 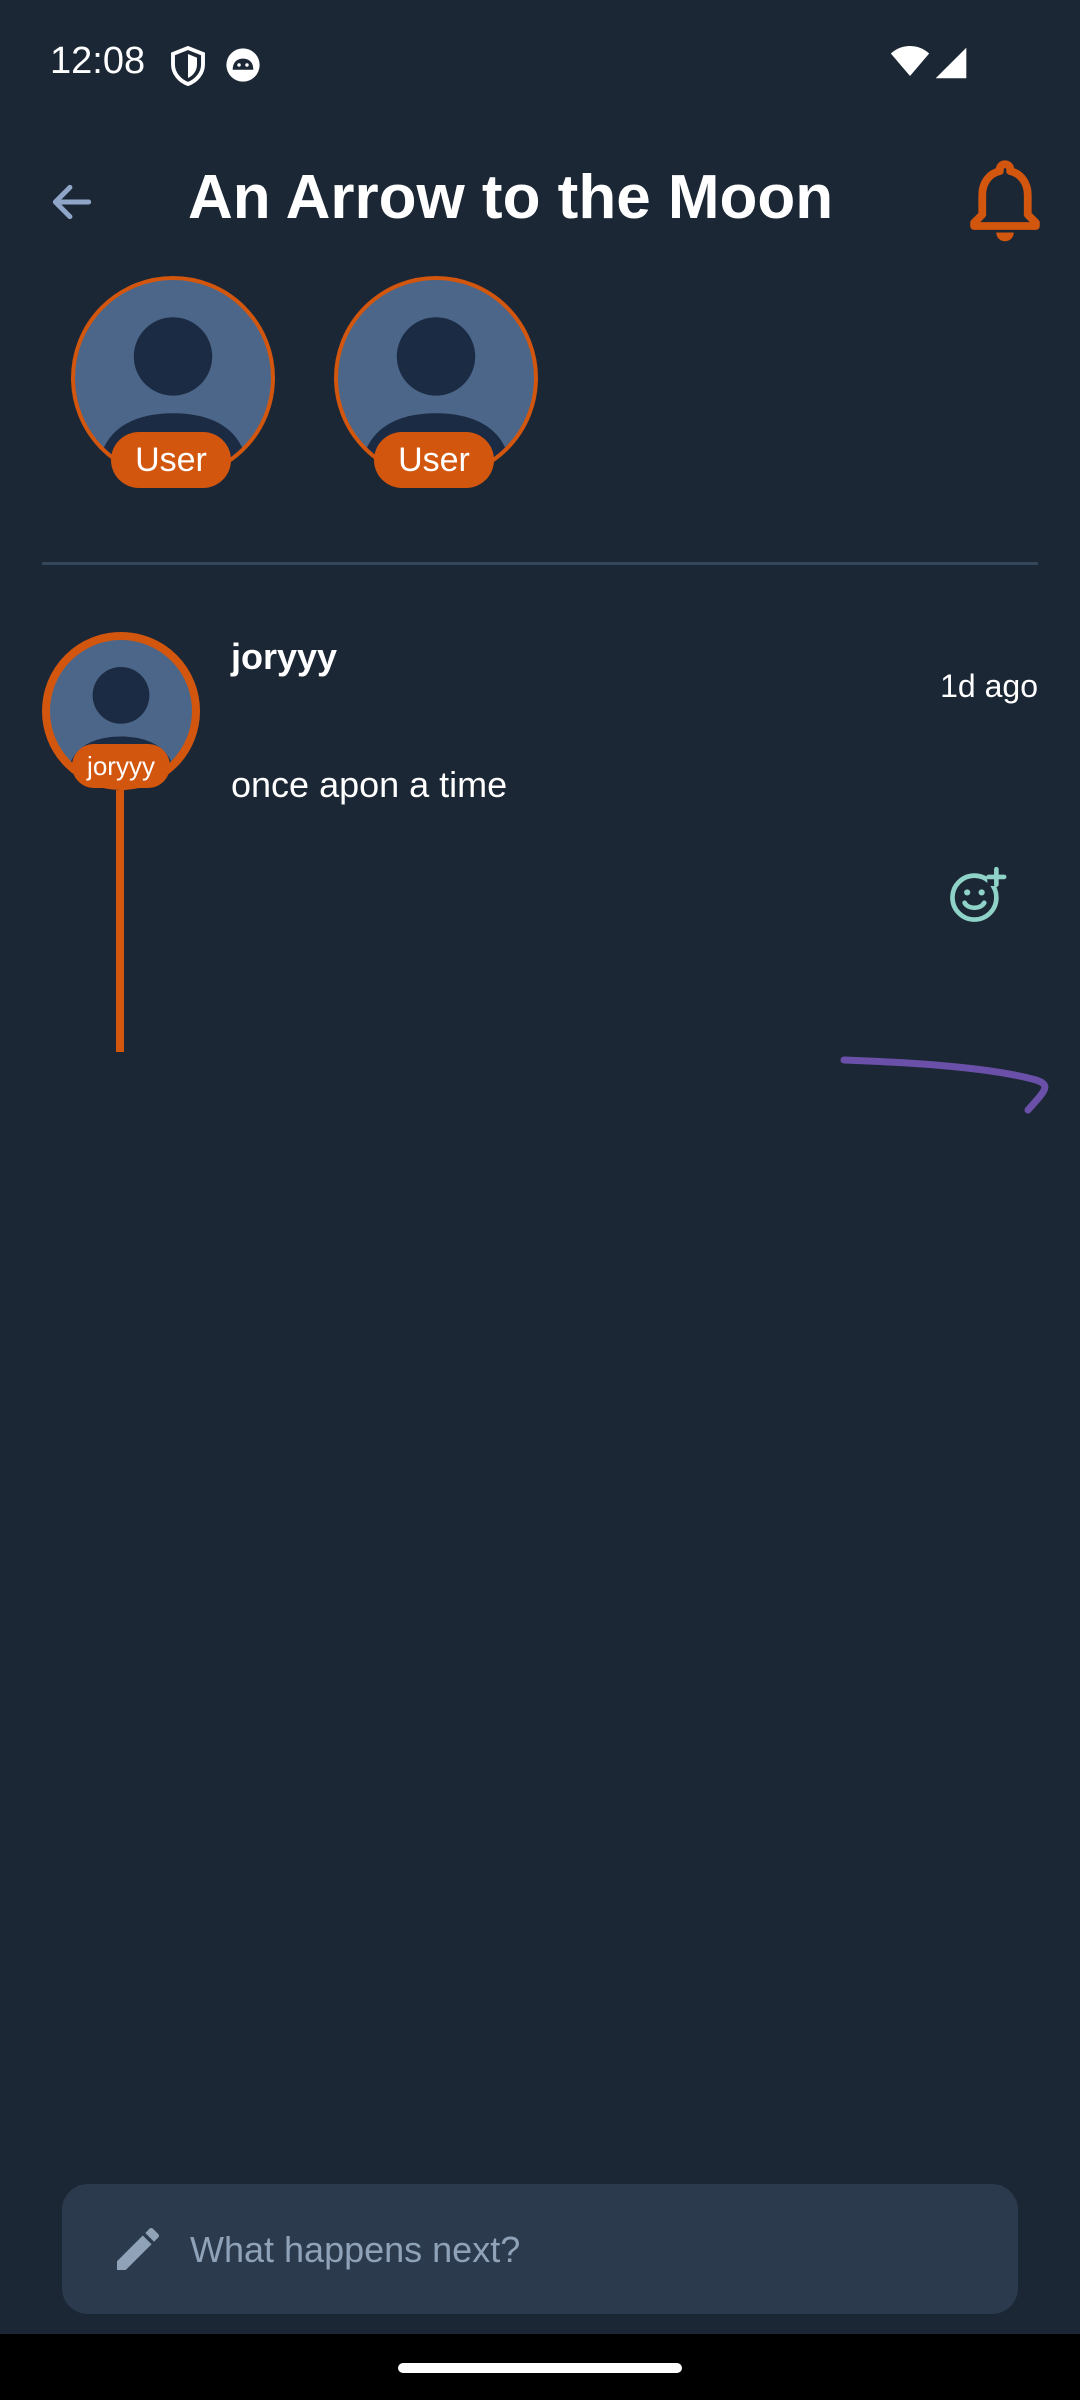 What do you see at coordinates (951, 63) in the screenshot?
I see `signal-icon` at bounding box center [951, 63].